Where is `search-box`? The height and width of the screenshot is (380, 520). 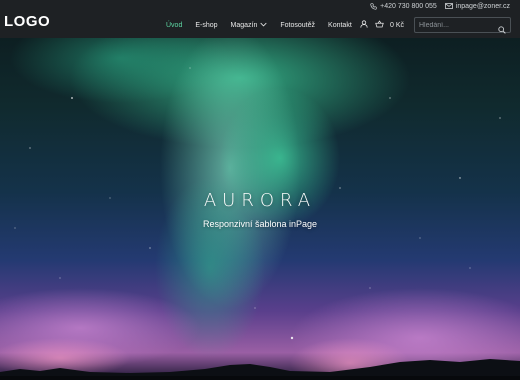
search-box is located at coordinates (462, 25).